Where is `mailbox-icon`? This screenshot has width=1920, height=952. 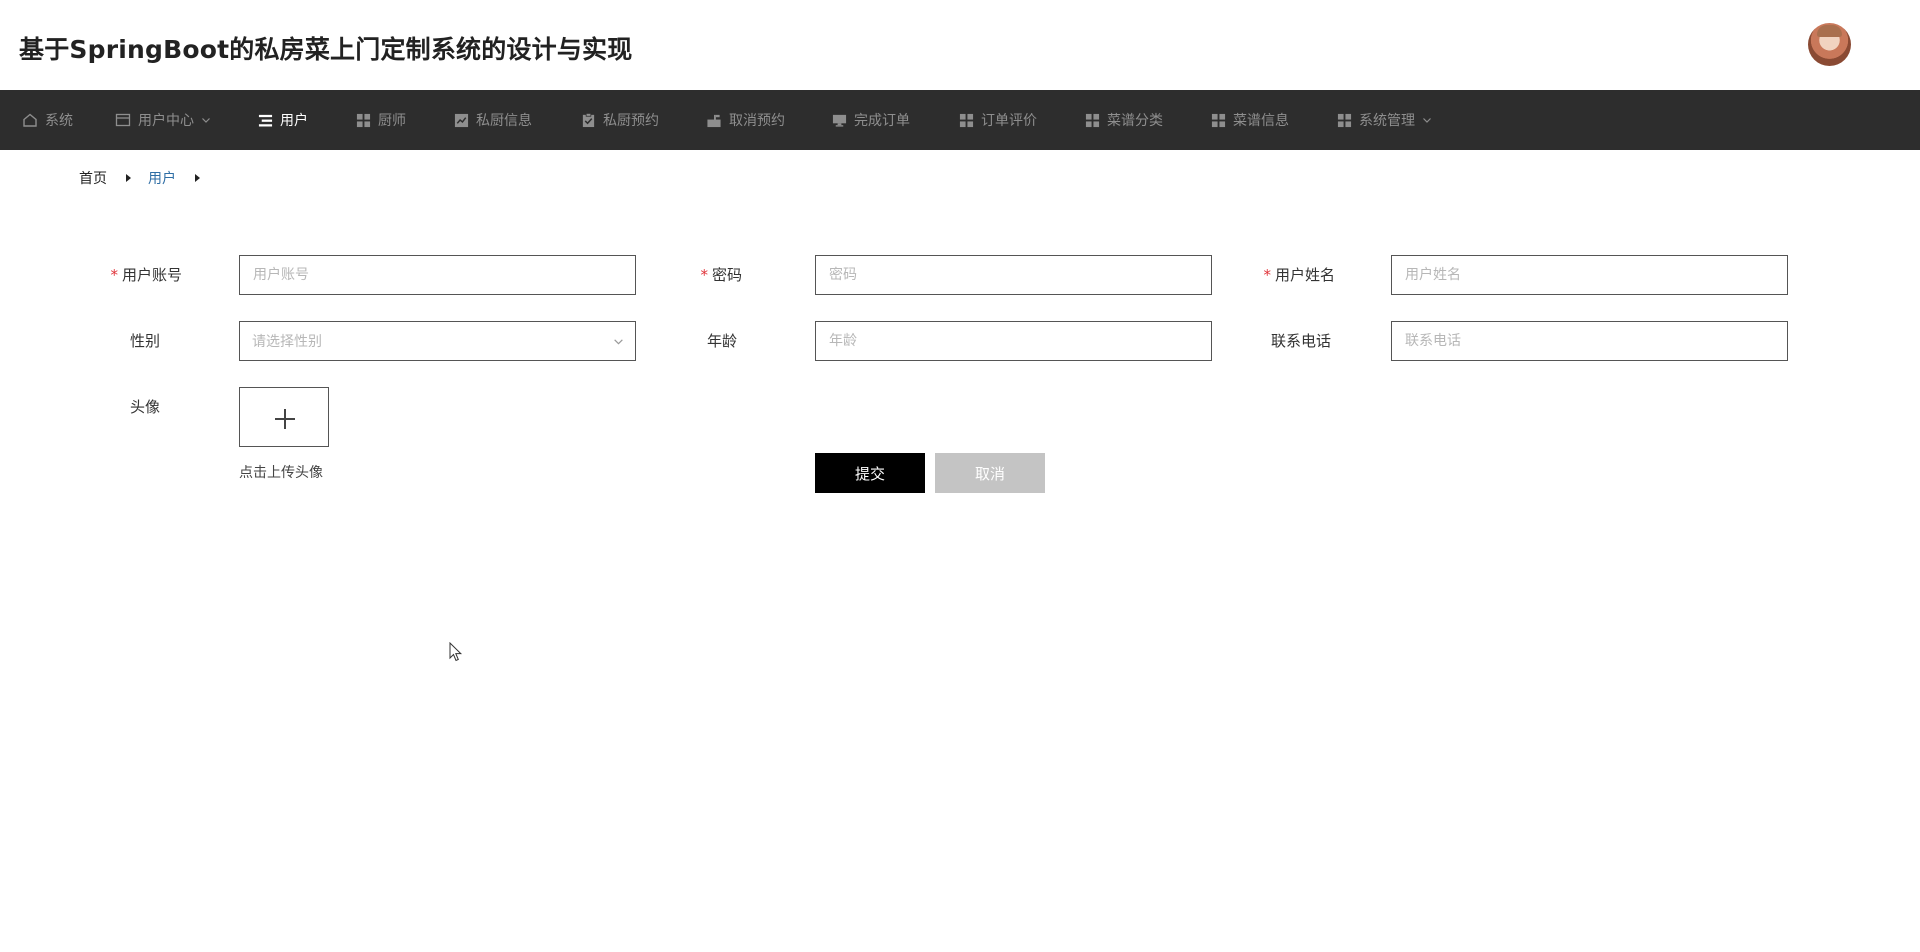
mailbox-icon is located at coordinates (714, 120).